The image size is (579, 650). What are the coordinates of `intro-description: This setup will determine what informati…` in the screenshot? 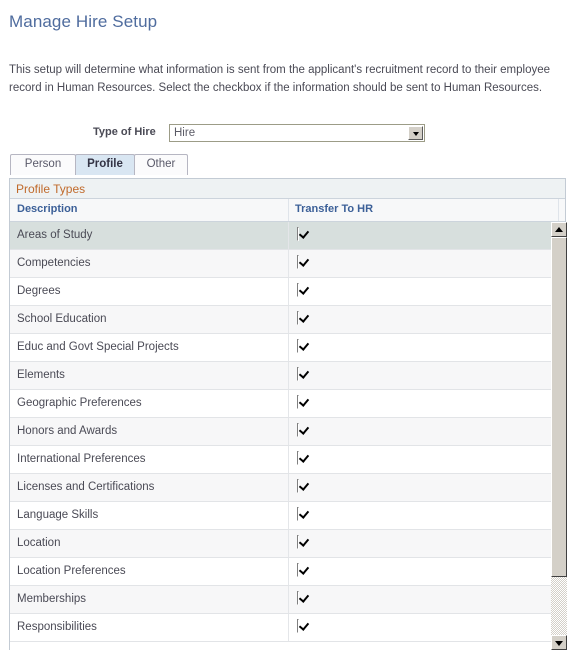 It's located at (280, 79).